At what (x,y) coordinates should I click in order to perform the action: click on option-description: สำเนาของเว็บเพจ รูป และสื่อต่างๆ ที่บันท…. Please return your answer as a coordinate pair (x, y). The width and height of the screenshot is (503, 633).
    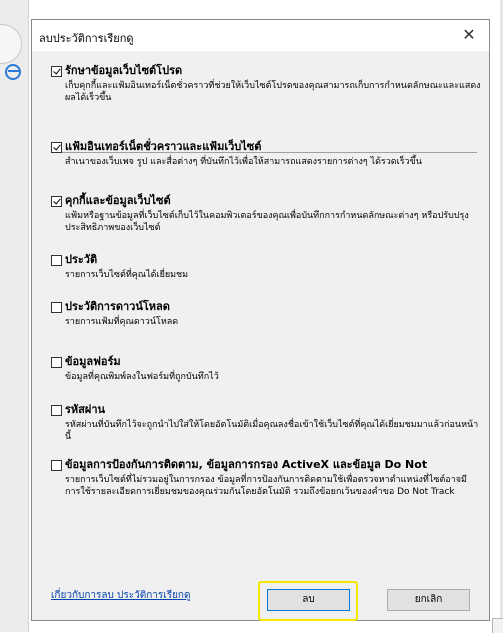
    Looking at the image, I should click on (243, 162).